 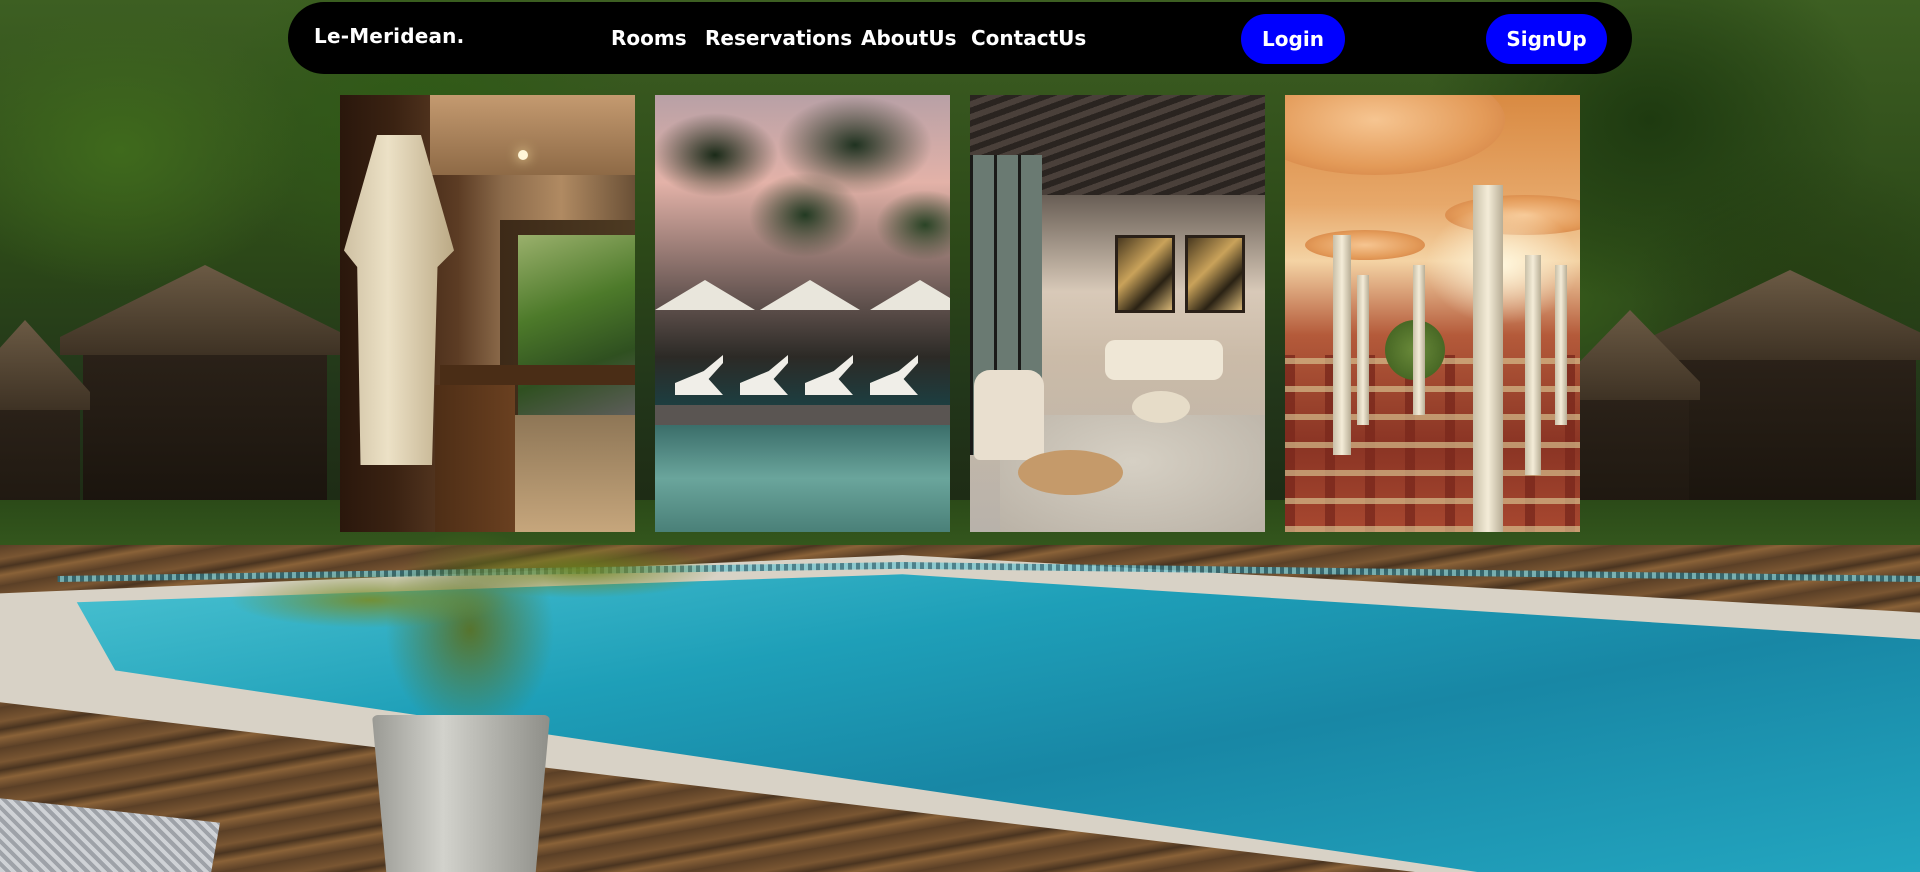 What do you see at coordinates (45, 440) in the screenshot?
I see `background-hut-far-left` at bounding box center [45, 440].